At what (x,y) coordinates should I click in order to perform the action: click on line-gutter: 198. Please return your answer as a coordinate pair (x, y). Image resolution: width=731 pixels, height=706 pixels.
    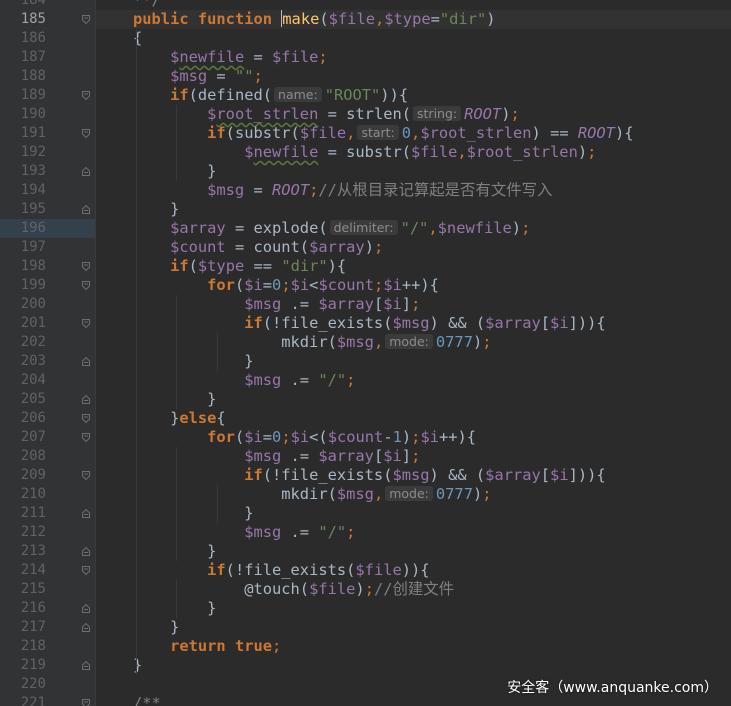
    Looking at the image, I should click on (48, 266).